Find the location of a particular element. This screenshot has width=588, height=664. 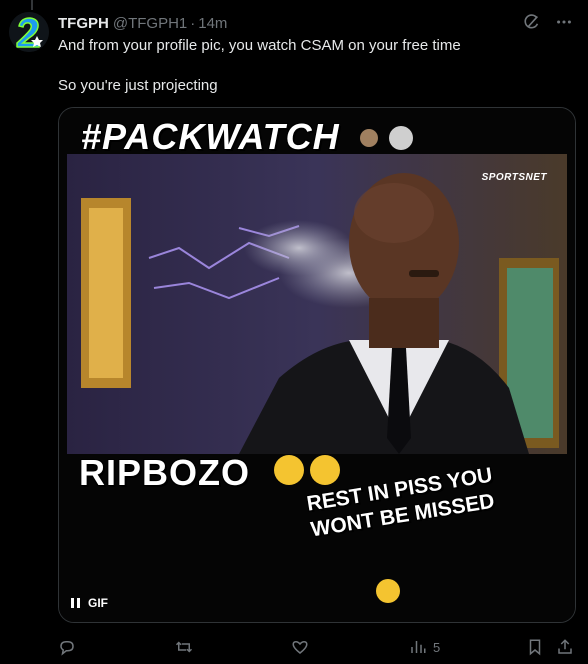

avatar-image is located at coordinates (29, 32).